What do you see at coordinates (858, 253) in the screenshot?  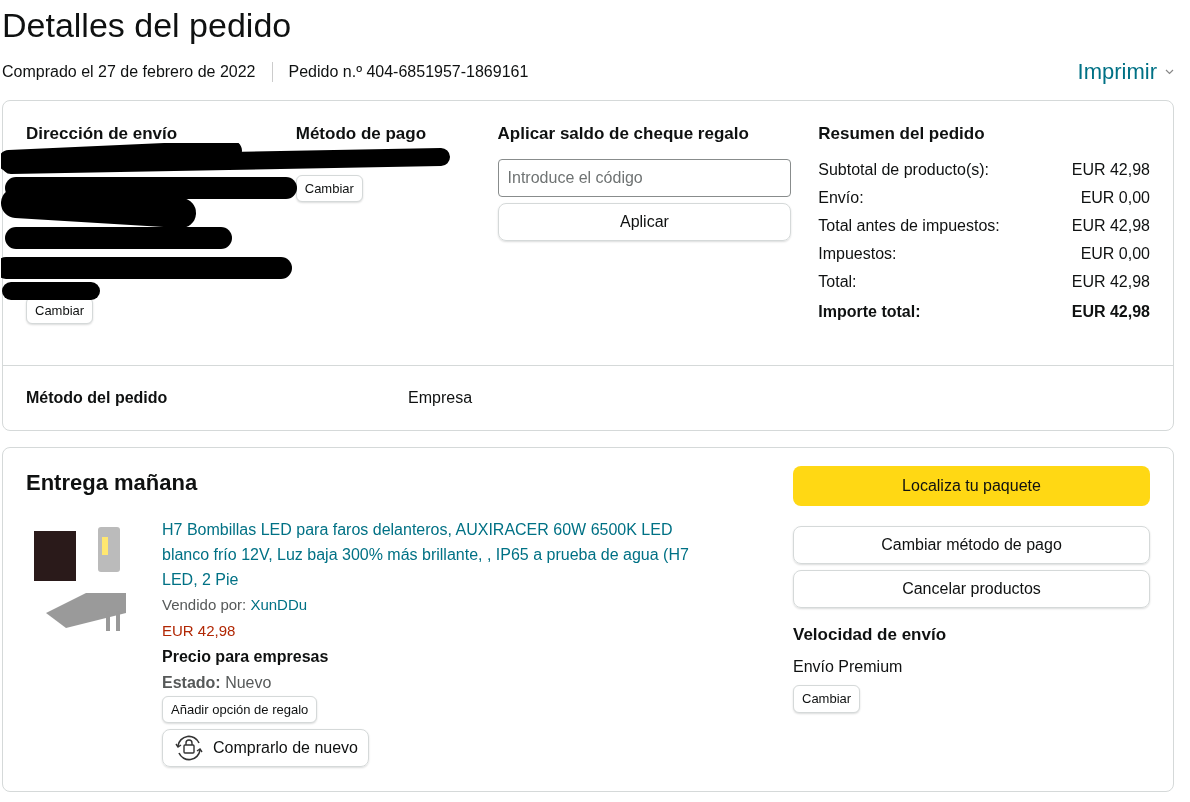 I see `summary-label: Impuestos:` at bounding box center [858, 253].